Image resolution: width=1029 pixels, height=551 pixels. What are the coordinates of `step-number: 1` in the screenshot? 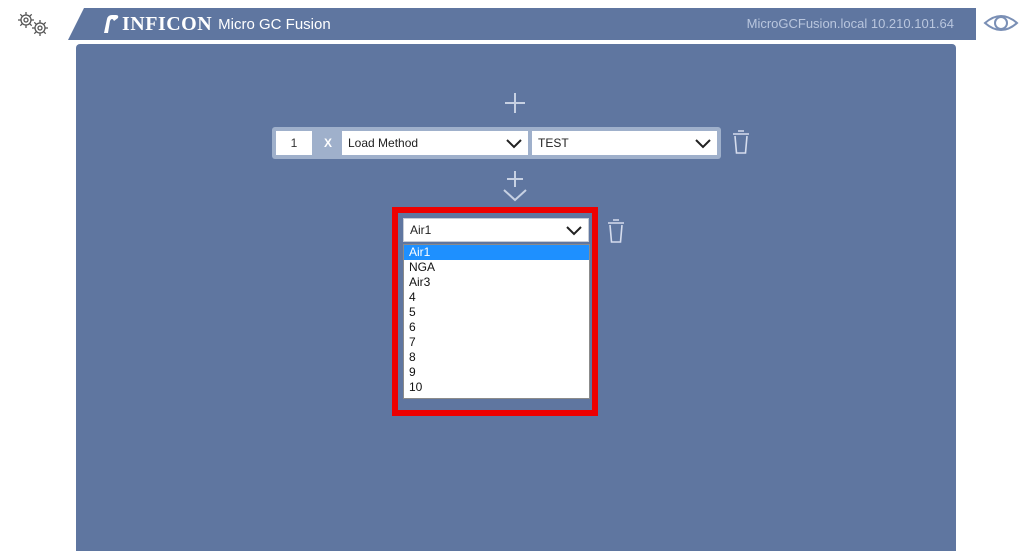 It's located at (294, 143).